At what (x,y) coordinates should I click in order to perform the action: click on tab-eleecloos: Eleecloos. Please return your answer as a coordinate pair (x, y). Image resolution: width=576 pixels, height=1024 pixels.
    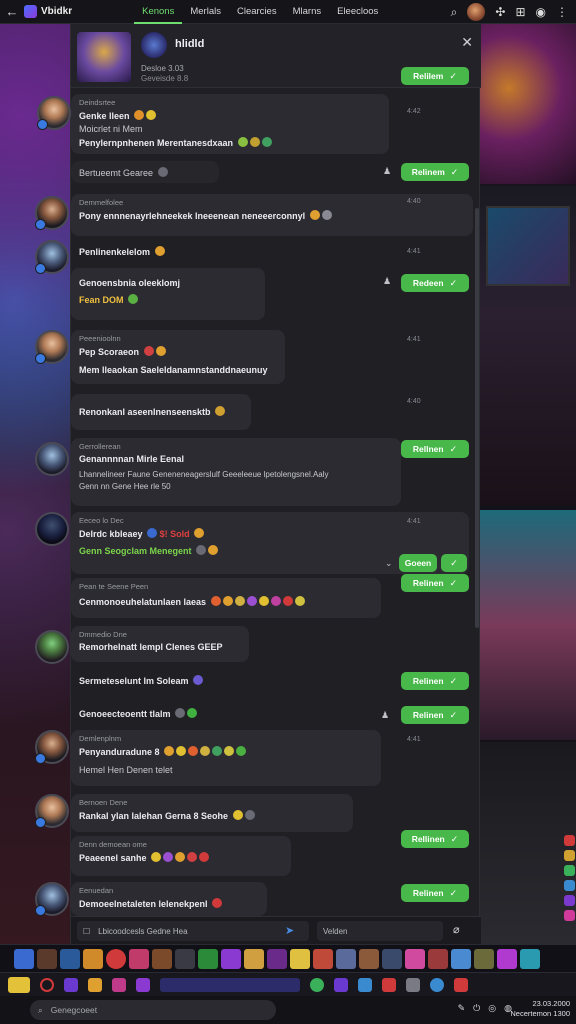
    Looking at the image, I should click on (357, 12).